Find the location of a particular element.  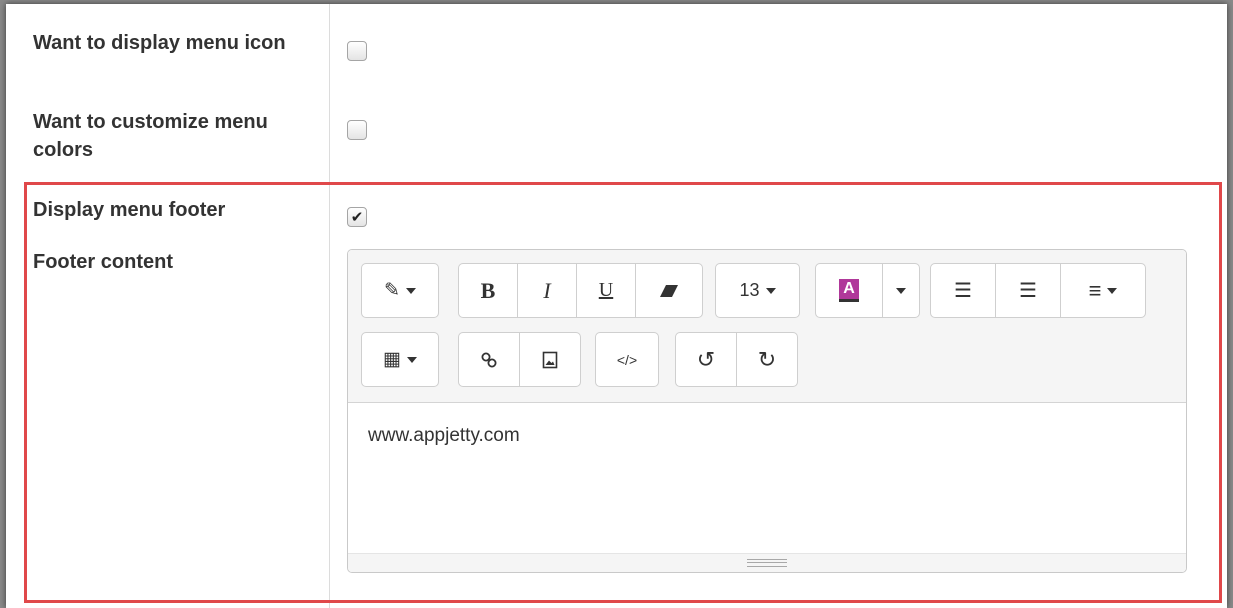

underline-button: U is located at coordinates (606, 290).